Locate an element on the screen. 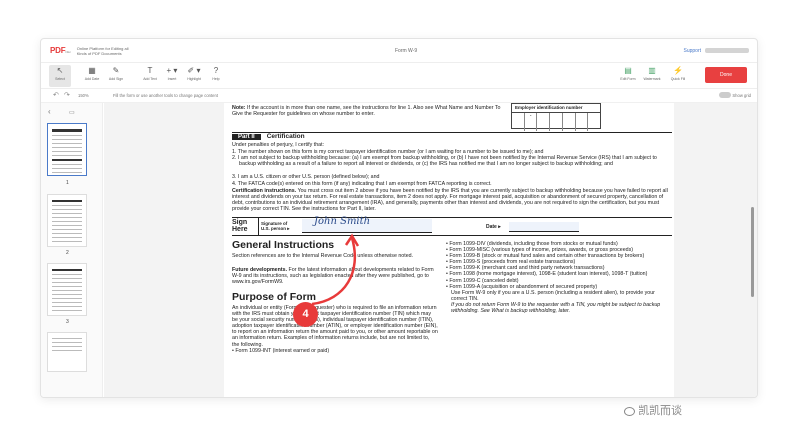  annotation-arrow is located at coordinates (335, 269).